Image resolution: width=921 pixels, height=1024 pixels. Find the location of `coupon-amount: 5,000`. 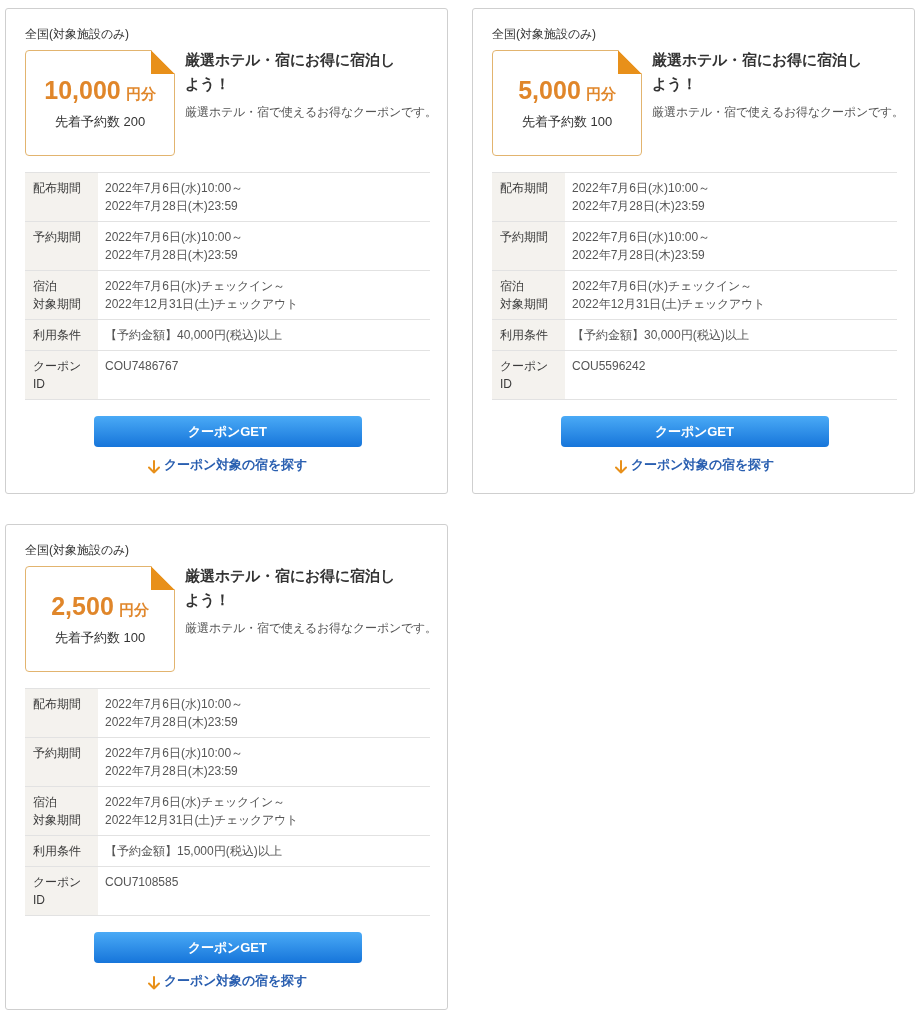

coupon-amount: 5,000 is located at coordinates (549, 89).